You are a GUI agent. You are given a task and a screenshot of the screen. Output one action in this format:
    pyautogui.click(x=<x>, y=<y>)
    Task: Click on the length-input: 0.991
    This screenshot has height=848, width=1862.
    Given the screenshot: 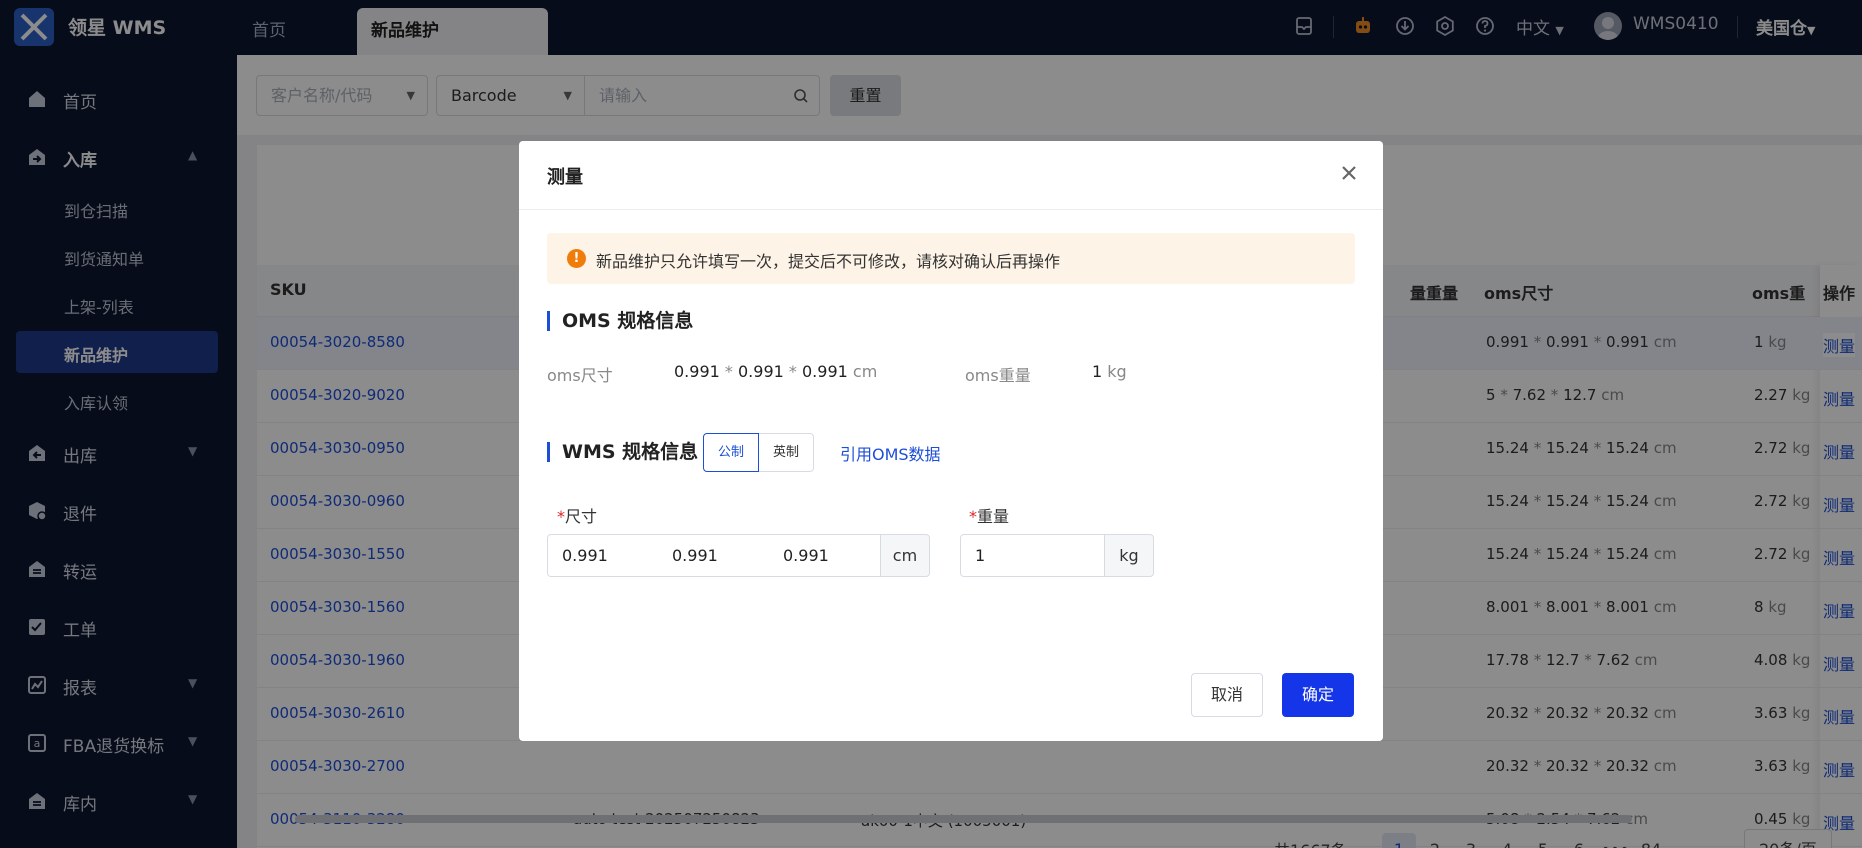 What is the action you would take?
    pyautogui.click(x=603, y=555)
    